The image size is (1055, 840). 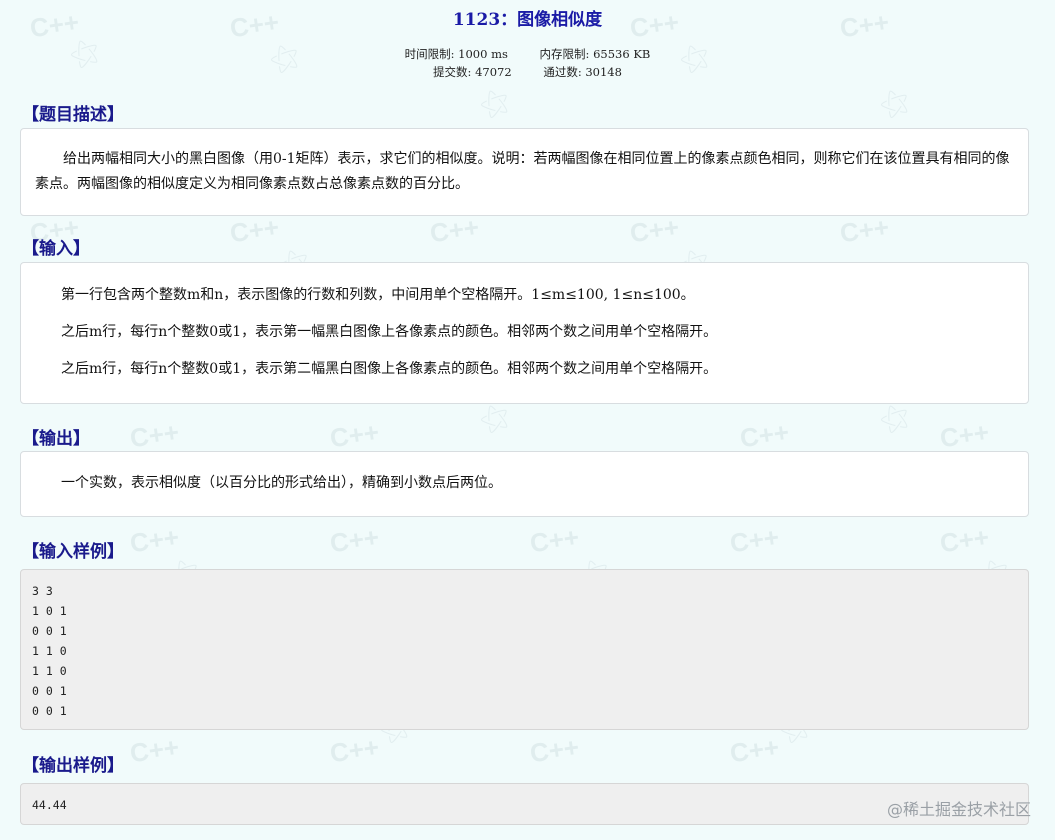 What do you see at coordinates (429, 54) in the screenshot?
I see `time-limit-label: 时间限制:` at bounding box center [429, 54].